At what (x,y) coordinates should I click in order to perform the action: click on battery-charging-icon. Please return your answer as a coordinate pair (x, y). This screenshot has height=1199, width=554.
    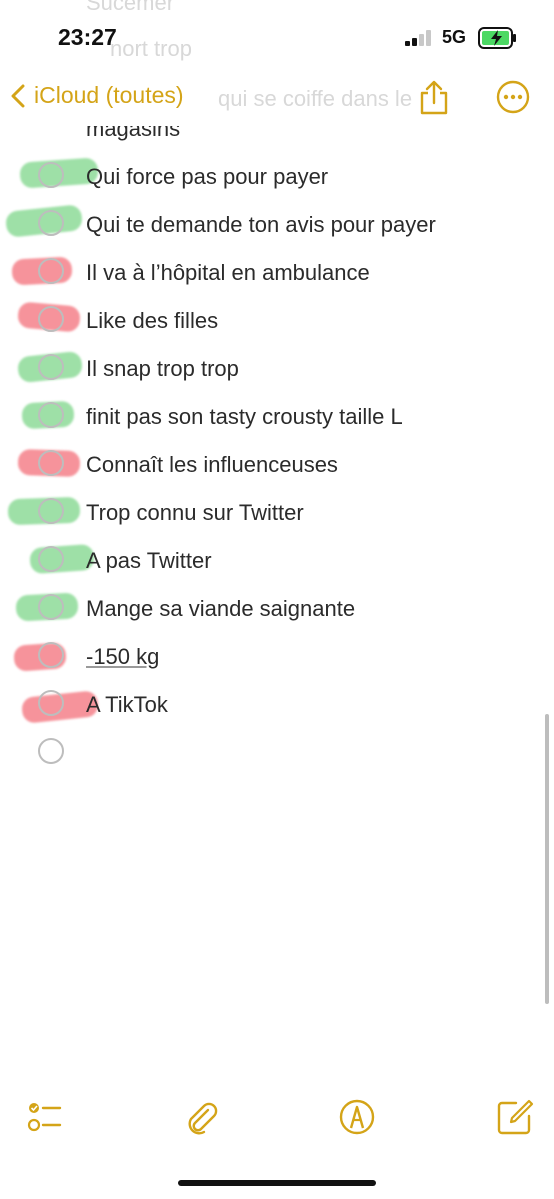
    Looking at the image, I should click on (497, 38).